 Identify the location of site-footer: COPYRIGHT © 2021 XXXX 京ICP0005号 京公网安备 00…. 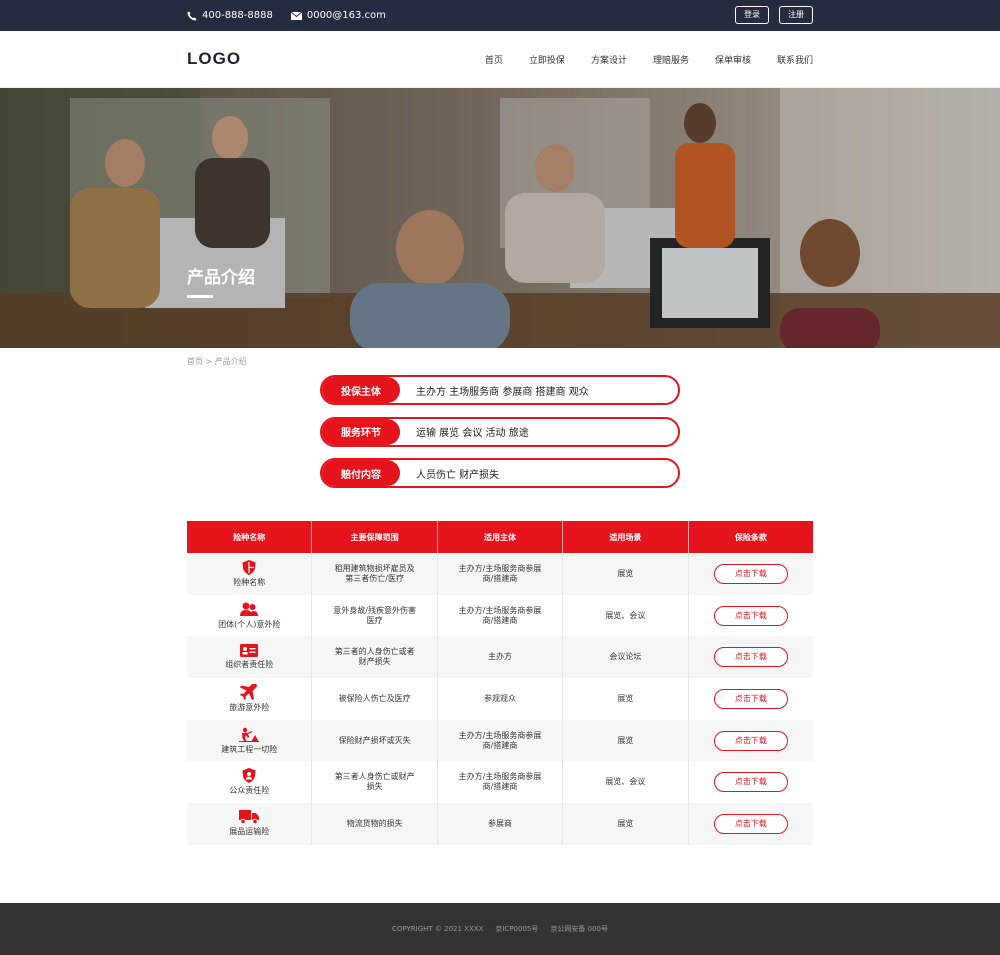
(500, 929).